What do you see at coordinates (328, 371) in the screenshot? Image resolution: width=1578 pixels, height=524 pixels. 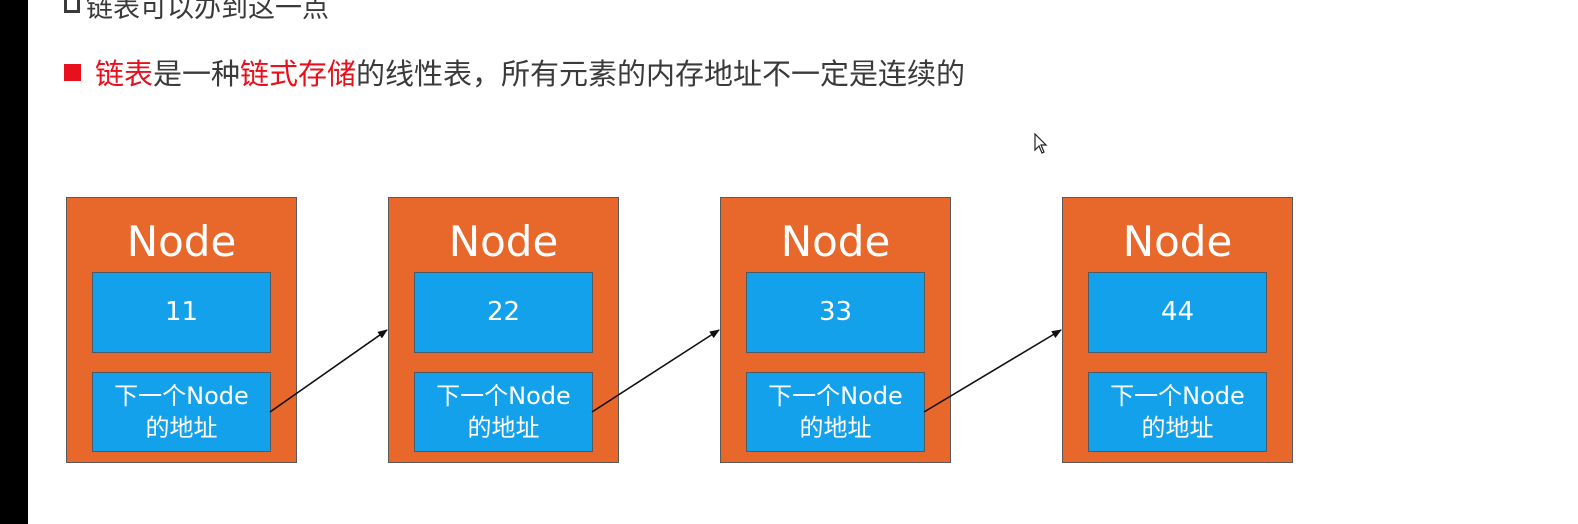 I see `arrow-node1-to-node2` at bounding box center [328, 371].